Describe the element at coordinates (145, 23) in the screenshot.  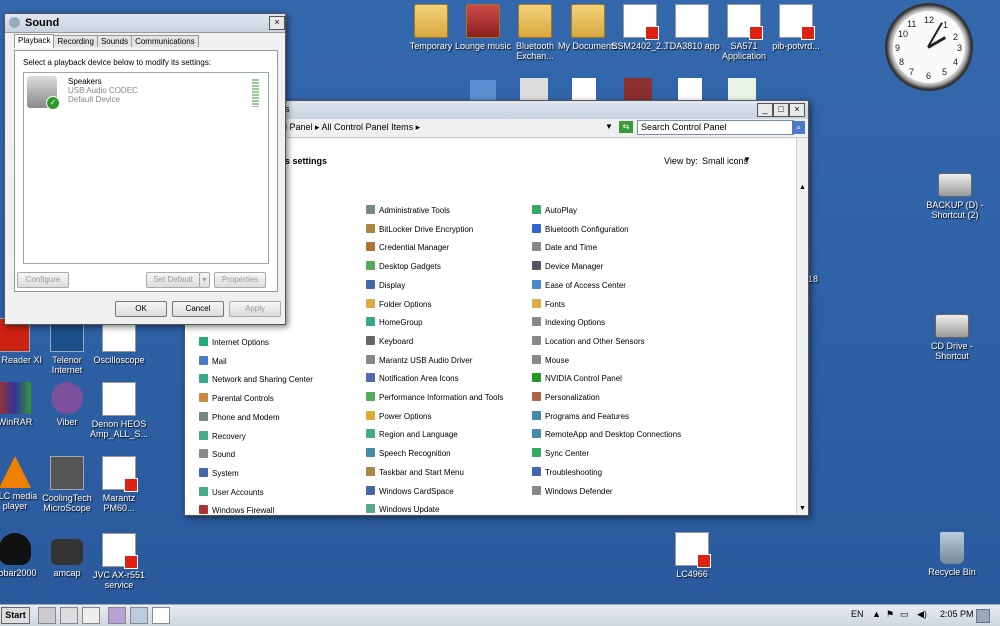
I see `sound-dialog-titlebar: Sound ×` at that location.